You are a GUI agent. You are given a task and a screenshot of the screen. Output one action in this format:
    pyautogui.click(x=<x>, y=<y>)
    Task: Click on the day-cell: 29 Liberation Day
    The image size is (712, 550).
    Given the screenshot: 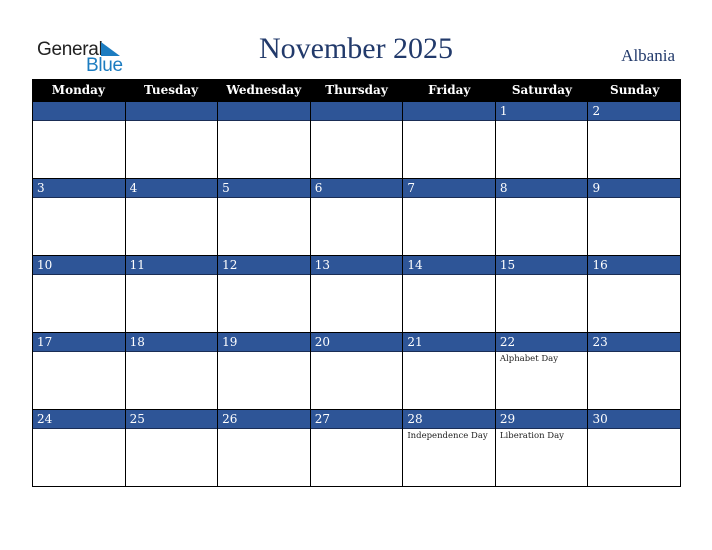 What is the action you would take?
    pyautogui.click(x=542, y=448)
    